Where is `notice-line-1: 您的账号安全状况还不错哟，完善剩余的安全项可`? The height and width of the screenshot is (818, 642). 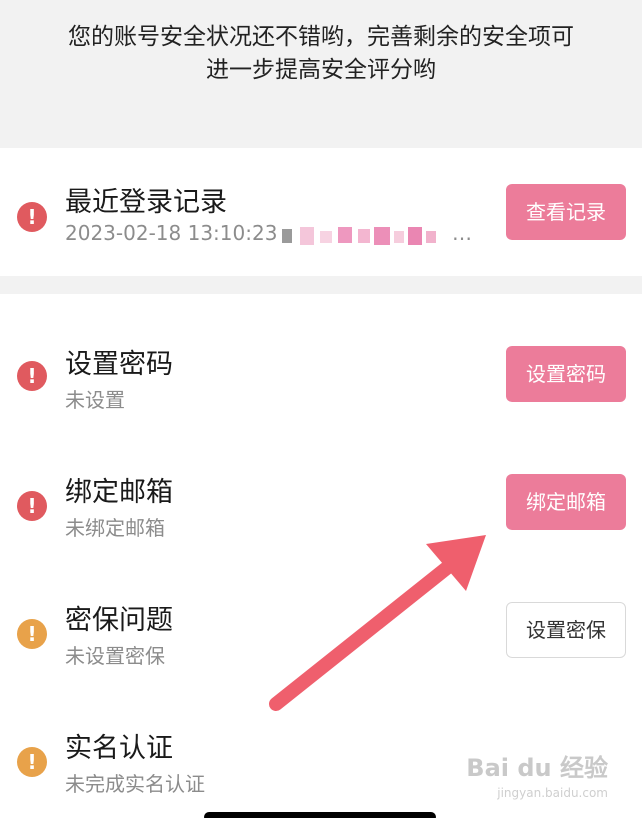 notice-line-1: 您的账号安全状况还不错哟，完善剩余的安全项可 is located at coordinates (321, 37).